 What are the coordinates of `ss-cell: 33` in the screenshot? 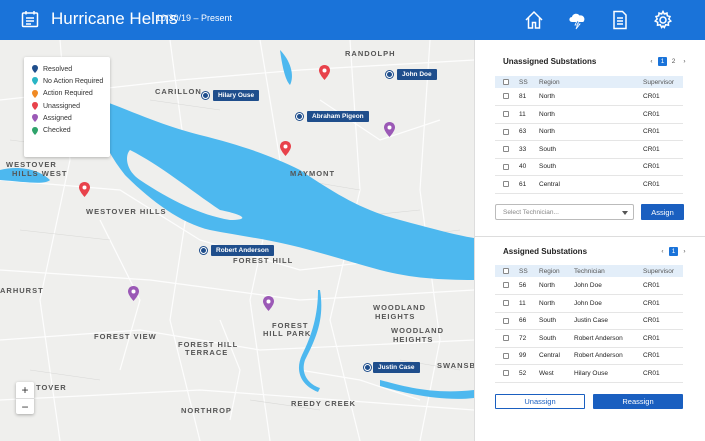 It's located at (529, 149).